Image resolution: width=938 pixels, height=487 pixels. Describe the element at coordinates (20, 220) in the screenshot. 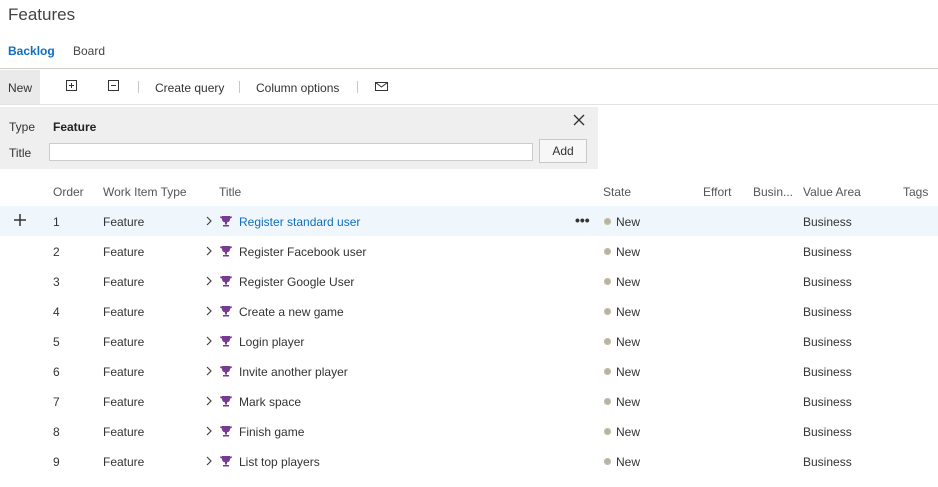

I see `add-child-icon` at that location.